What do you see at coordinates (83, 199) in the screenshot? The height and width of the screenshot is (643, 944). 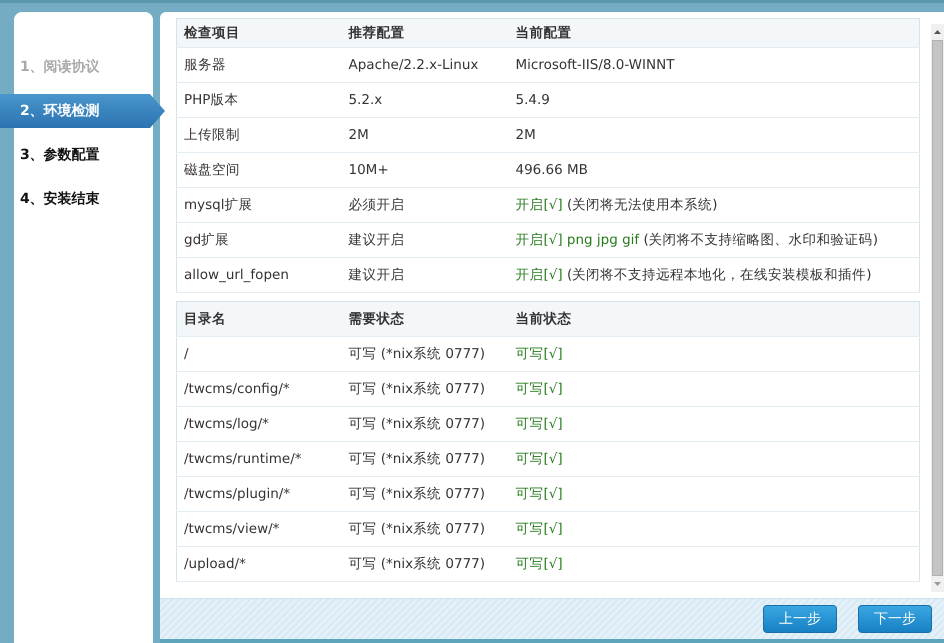 I see `step-item: 4、安装结束` at bounding box center [83, 199].